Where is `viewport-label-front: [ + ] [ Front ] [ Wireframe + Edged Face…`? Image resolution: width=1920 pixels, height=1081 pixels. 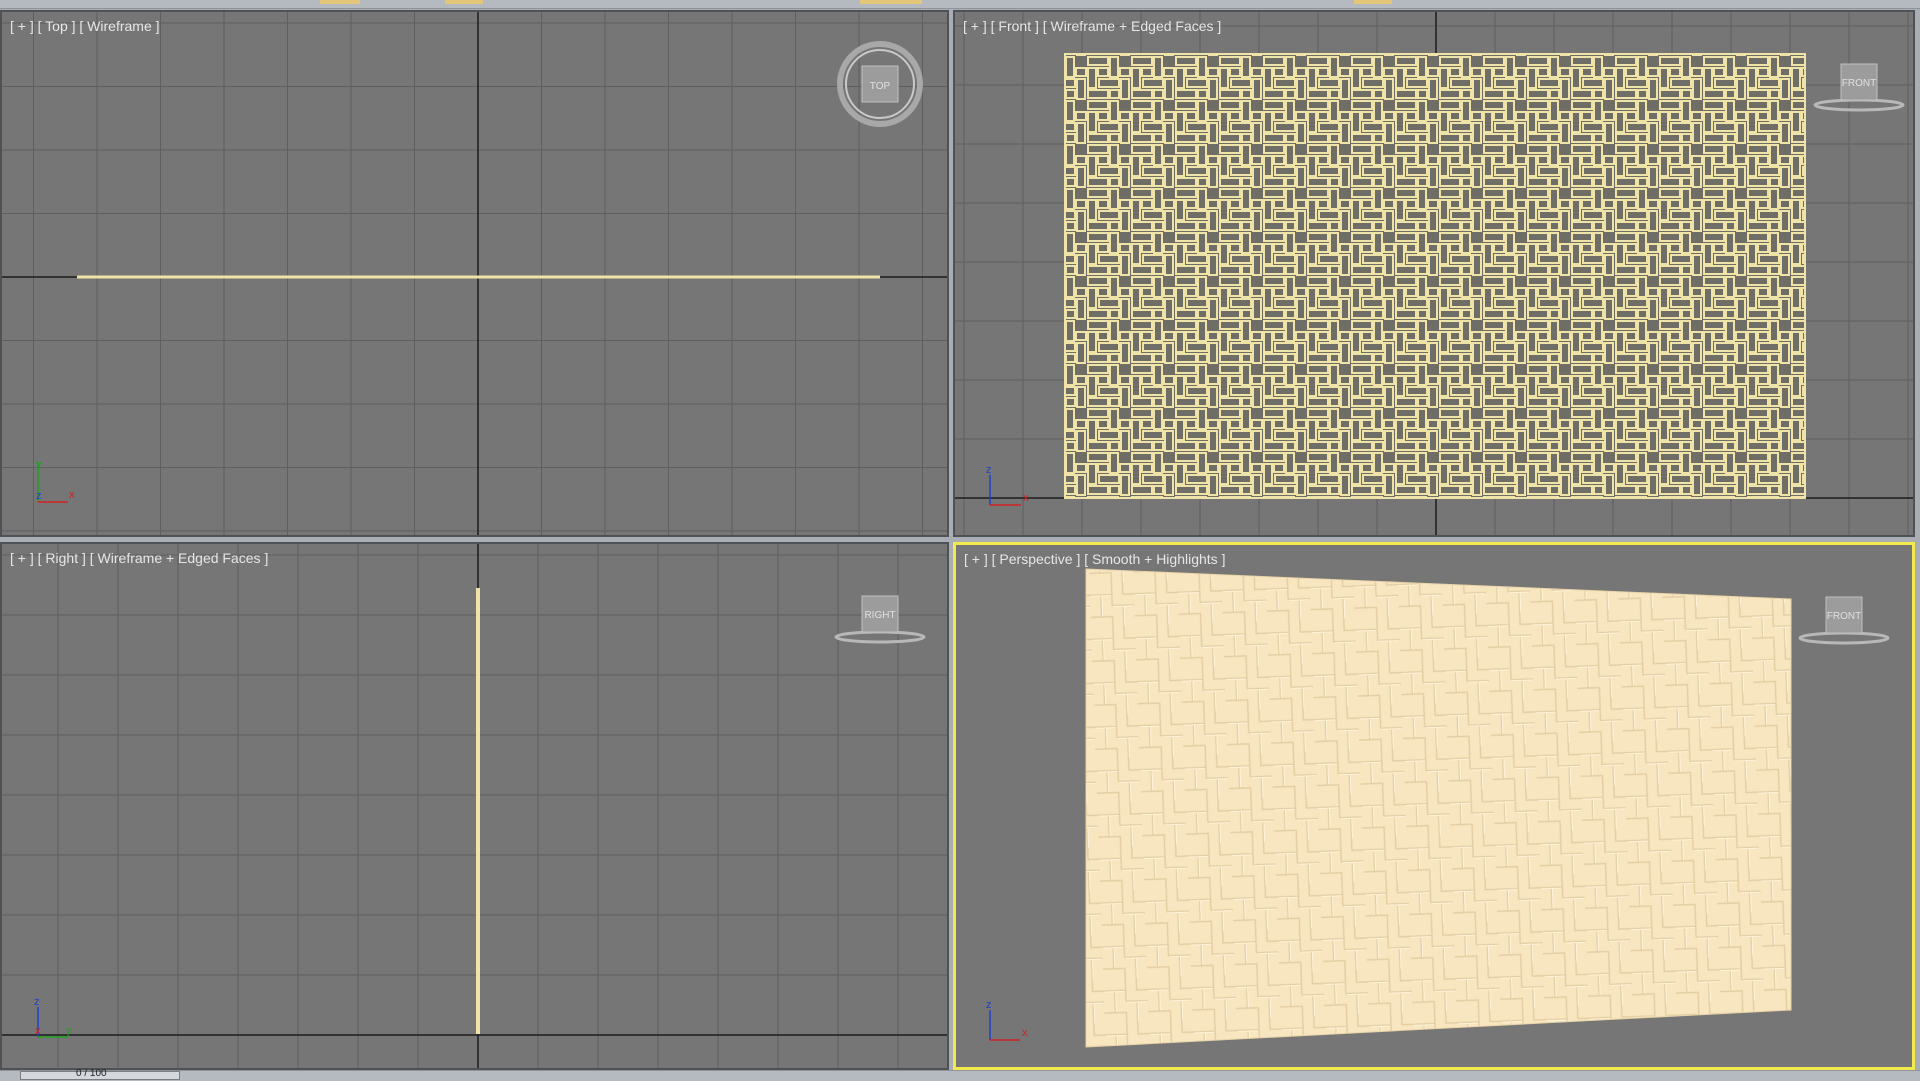 viewport-label-front: [ + ] [ Front ] [ Wireframe + Edged Face… is located at coordinates (1092, 26).